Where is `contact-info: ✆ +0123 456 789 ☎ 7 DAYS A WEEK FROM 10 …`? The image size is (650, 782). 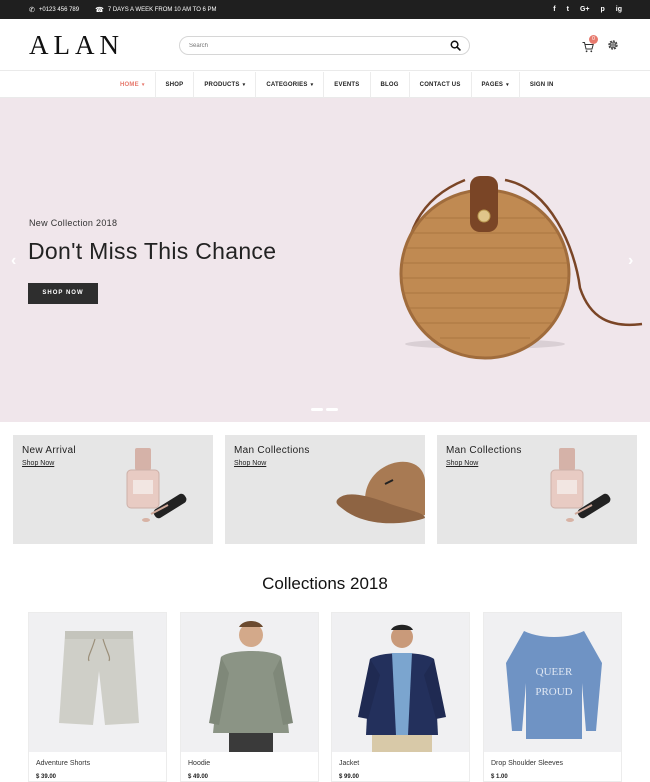
contact-info: ✆ +0123 456 789 ☎ 7 DAYS A WEEK FROM 10 … is located at coordinates (123, 9).